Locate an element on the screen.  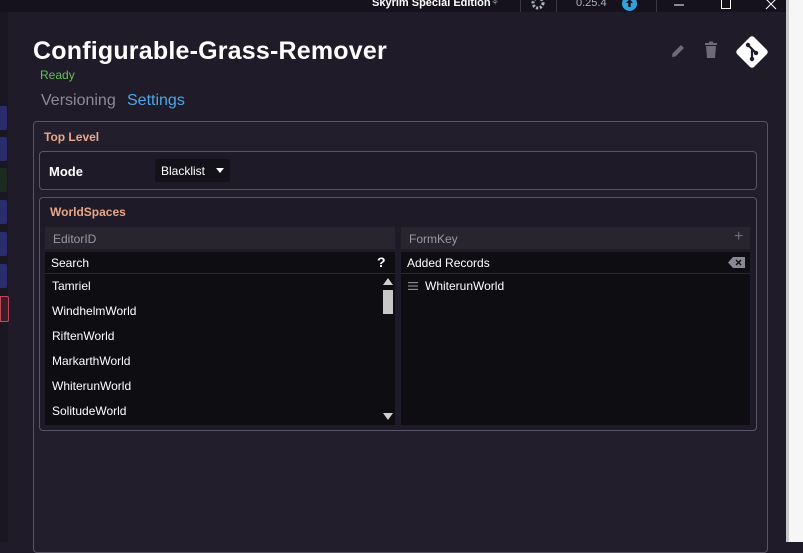
mode-label: Mode is located at coordinates (66, 171).